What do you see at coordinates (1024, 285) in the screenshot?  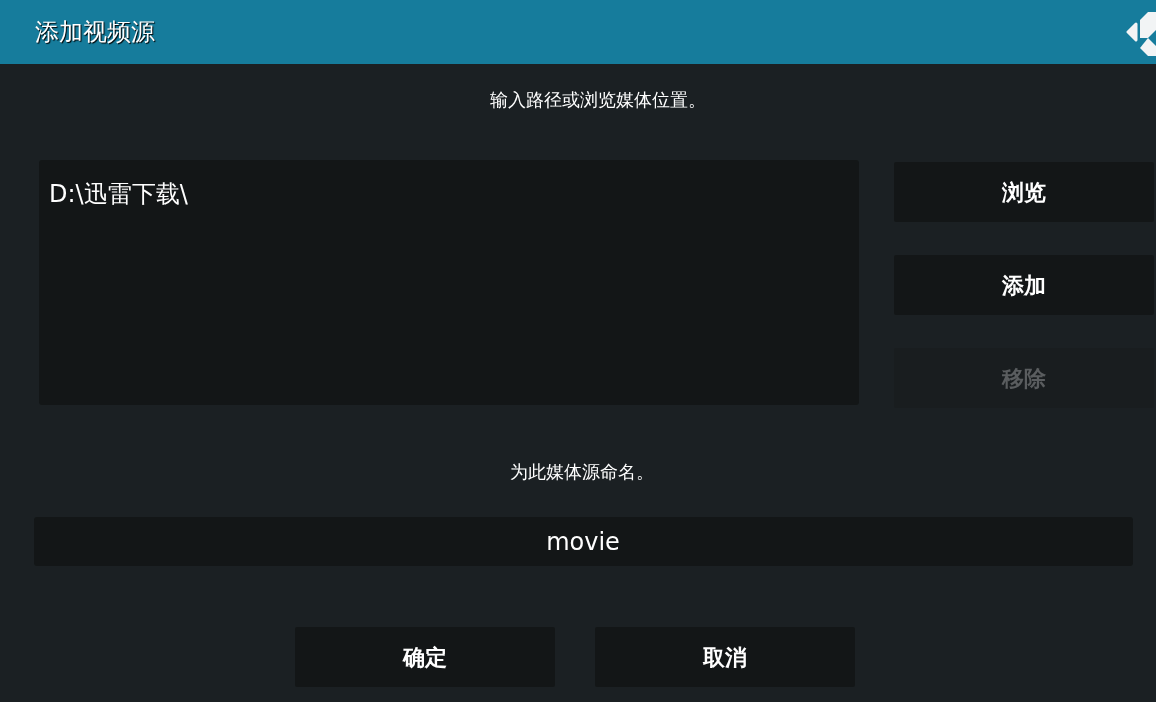 I see `side-button: 添加` at bounding box center [1024, 285].